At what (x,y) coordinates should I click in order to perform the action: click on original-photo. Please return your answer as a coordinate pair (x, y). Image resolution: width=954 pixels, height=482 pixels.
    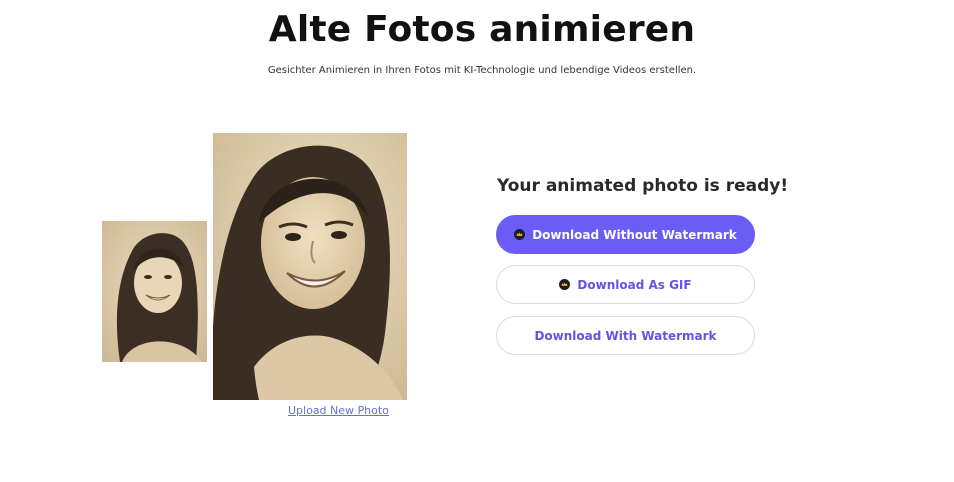
    Looking at the image, I should click on (154, 291).